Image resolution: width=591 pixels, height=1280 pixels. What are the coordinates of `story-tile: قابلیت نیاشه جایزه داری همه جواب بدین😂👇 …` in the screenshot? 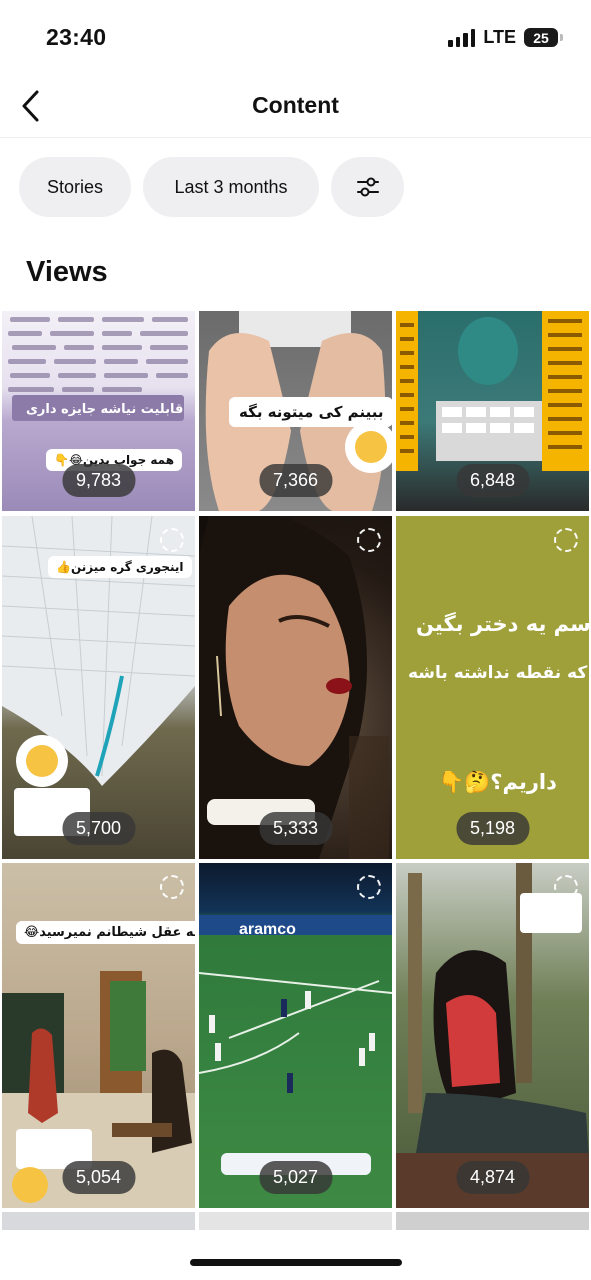 It's located at (98, 411).